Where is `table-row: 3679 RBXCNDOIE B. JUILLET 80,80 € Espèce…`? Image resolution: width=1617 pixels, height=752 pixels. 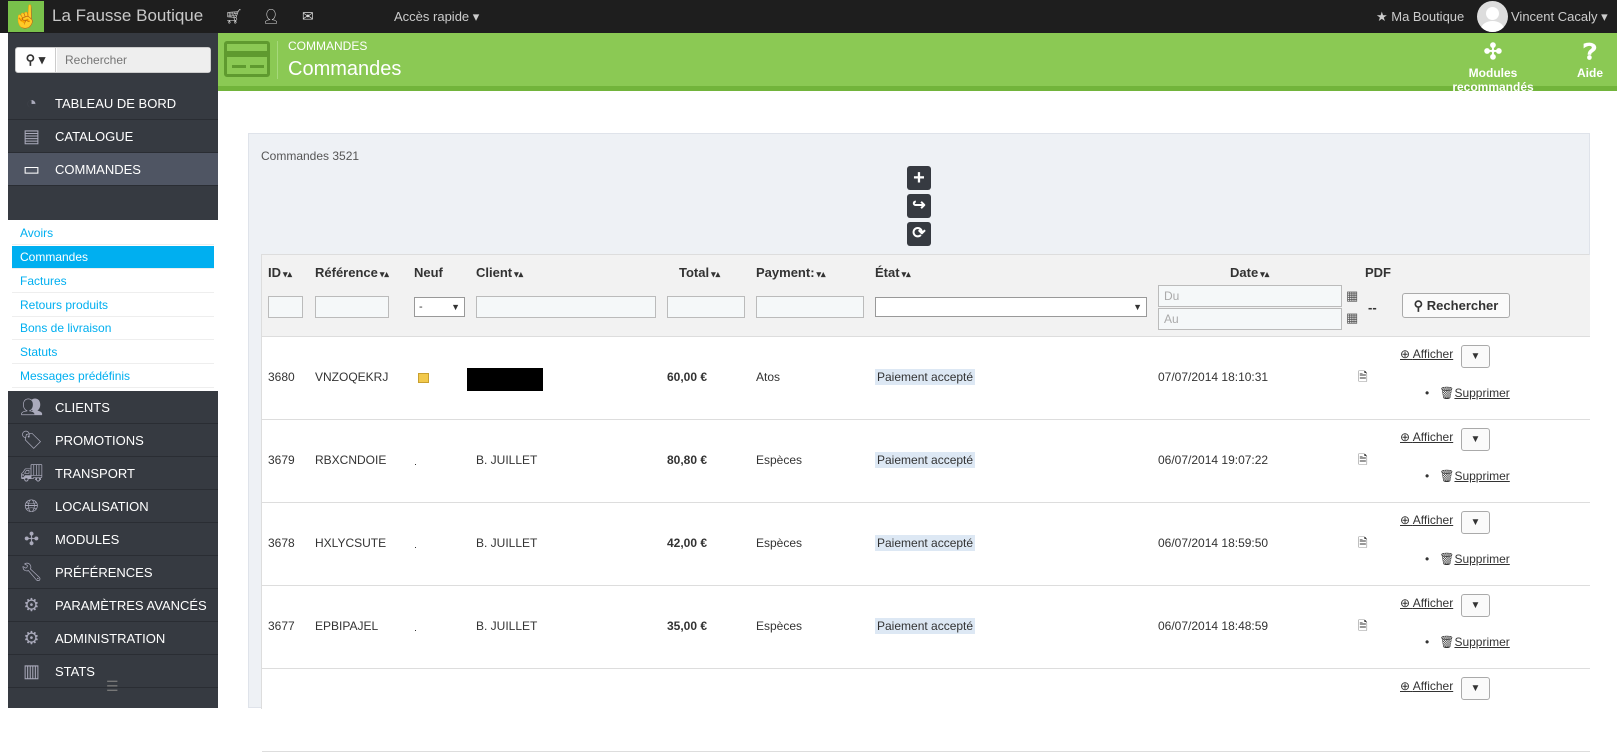 table-row: 3679 RBXCNDOIE B. JUILLET 80,80 € Espèce… is located at coordinates (926, 461).